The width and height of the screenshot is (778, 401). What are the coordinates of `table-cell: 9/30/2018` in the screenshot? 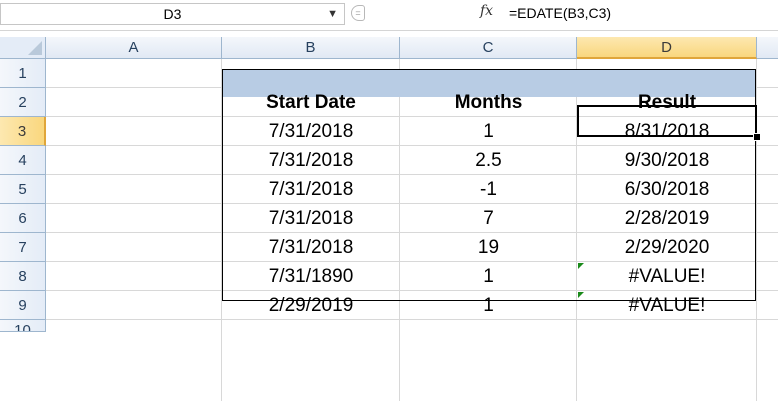 It's located at (667, 160).